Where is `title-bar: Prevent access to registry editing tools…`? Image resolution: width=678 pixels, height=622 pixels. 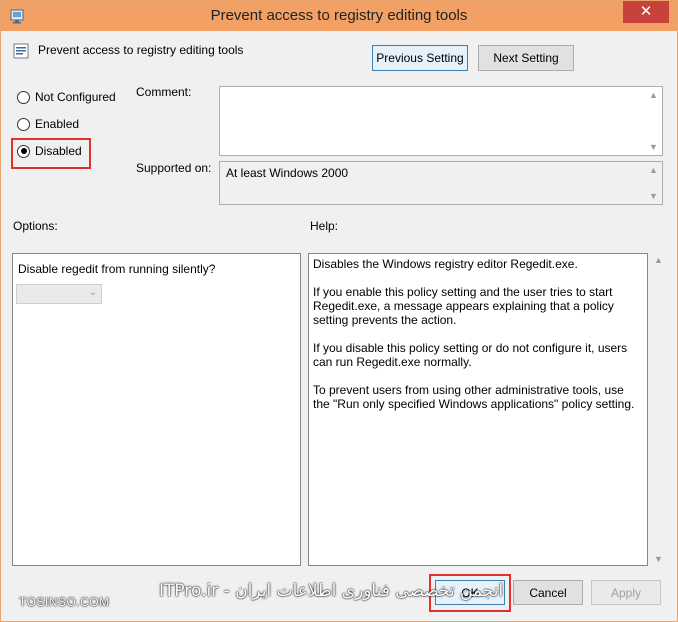
title-bar: Prevent access to registry editing tools… is located at coordinates (339, 16).